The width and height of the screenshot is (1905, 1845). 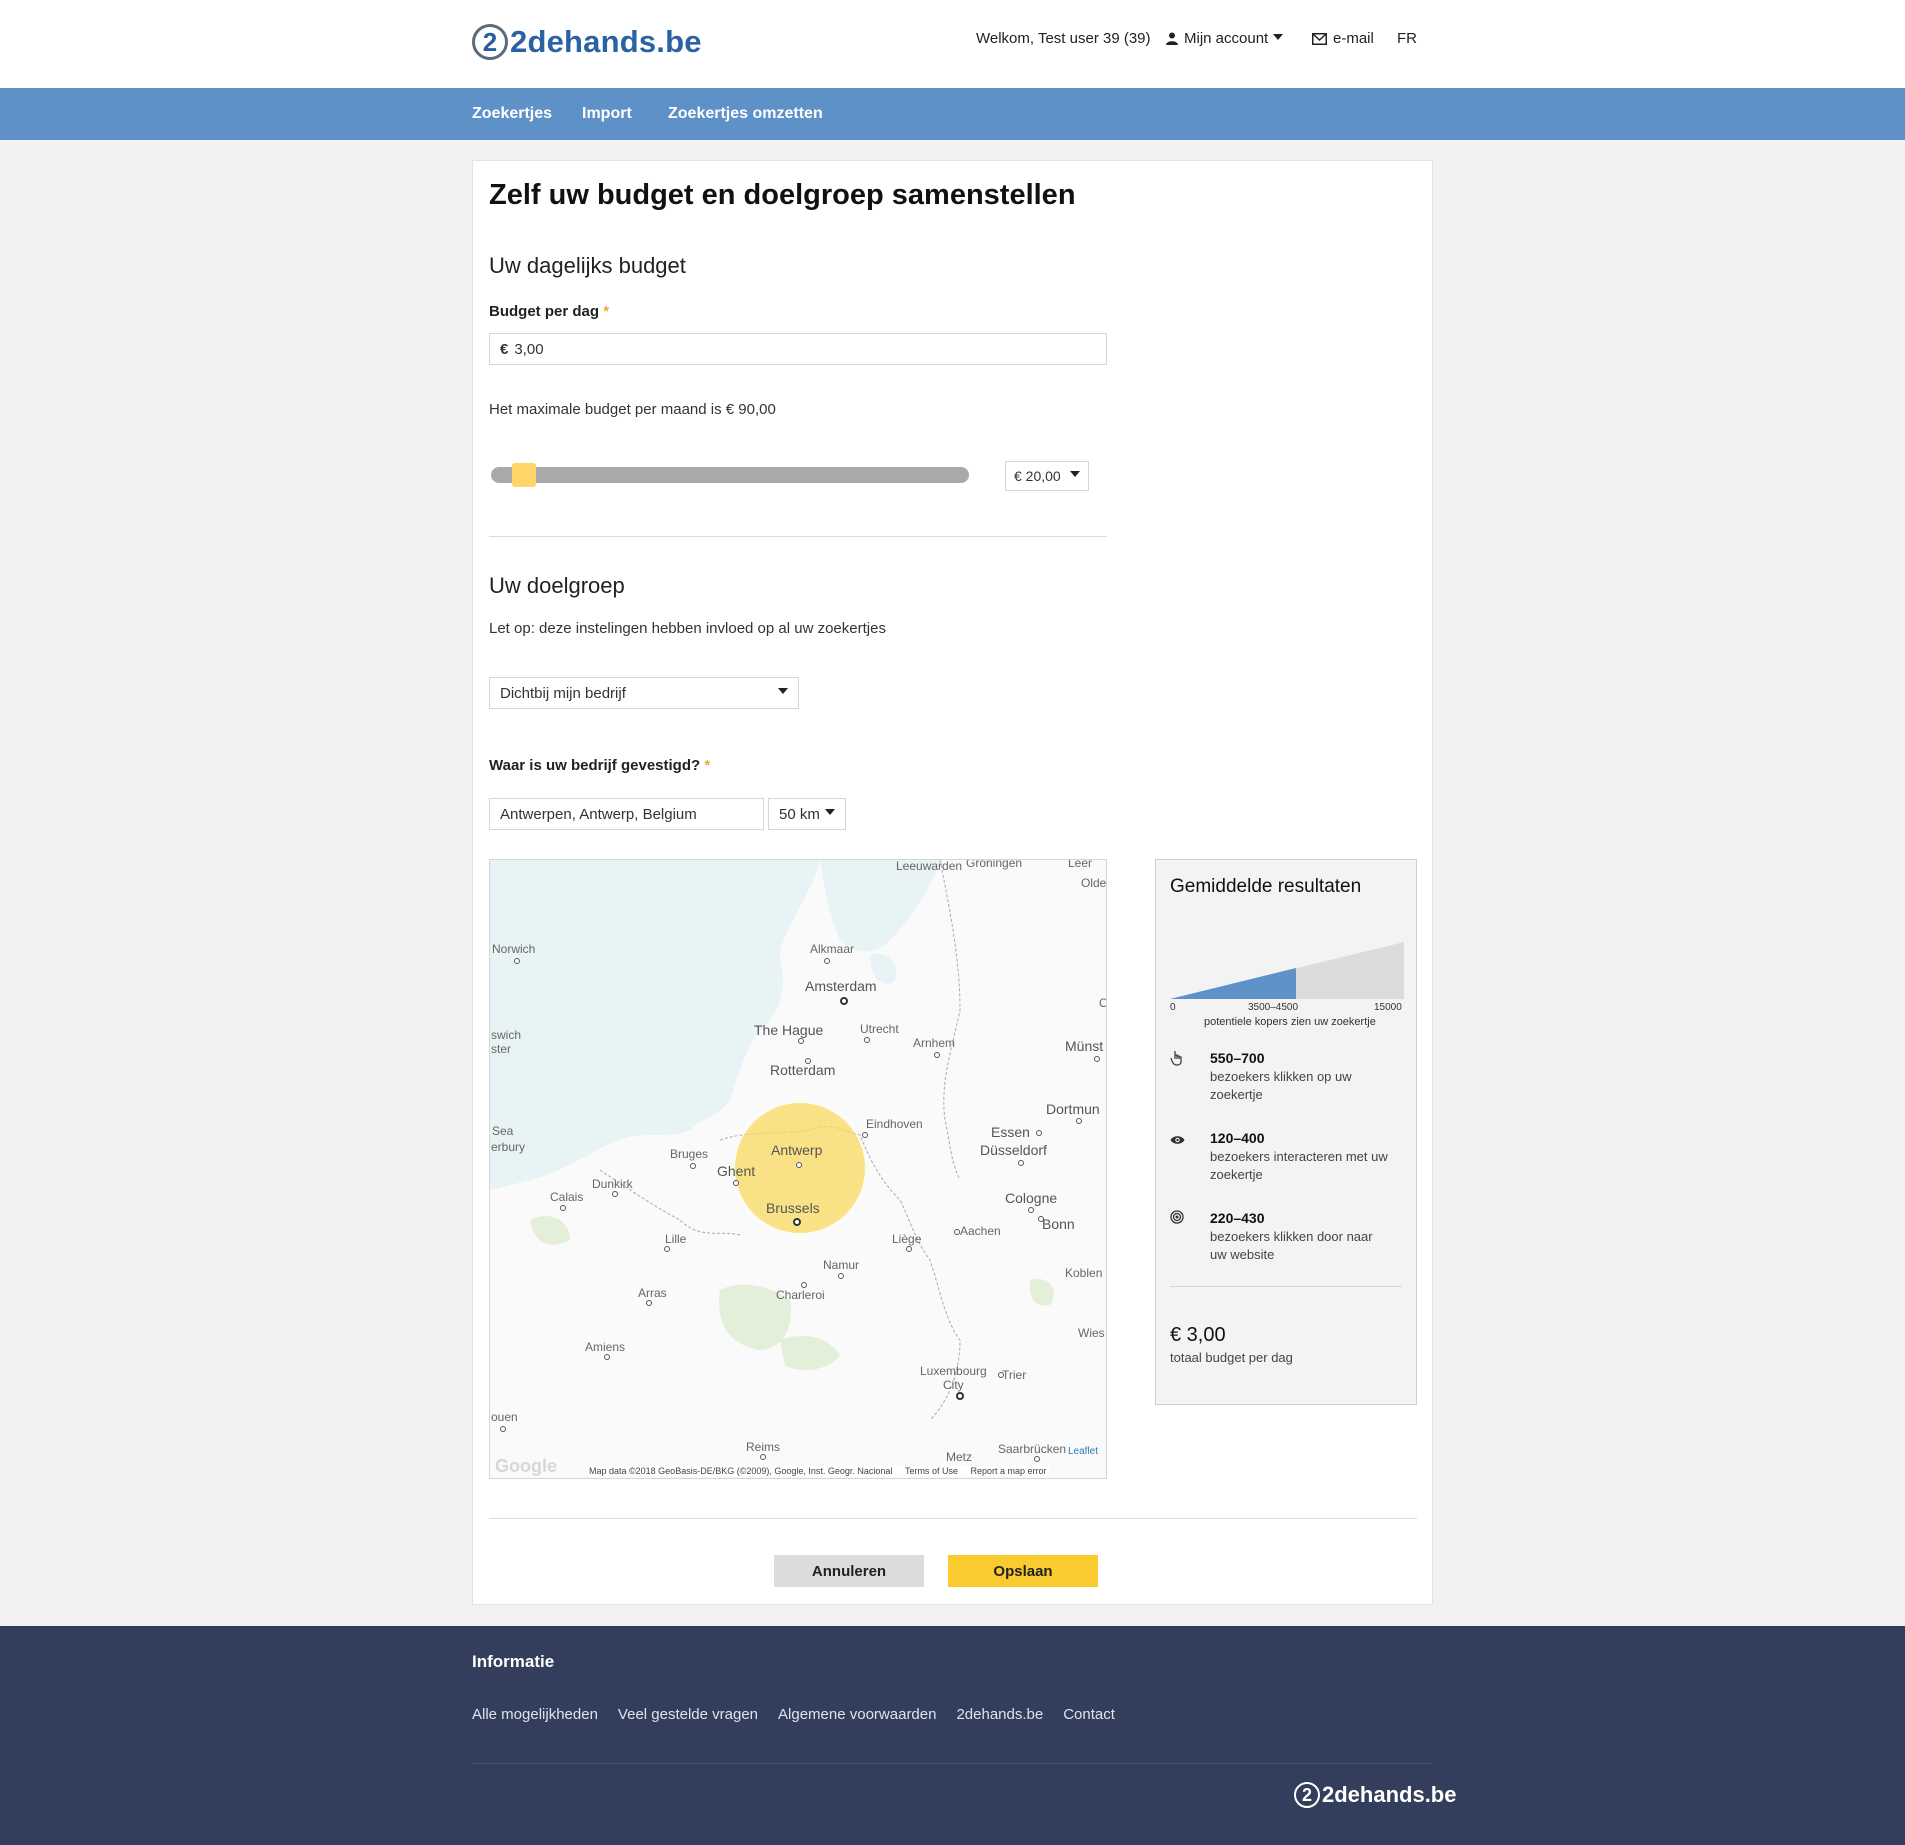 I want to click on radius-select: 50 km, so click(x=807, y=814).